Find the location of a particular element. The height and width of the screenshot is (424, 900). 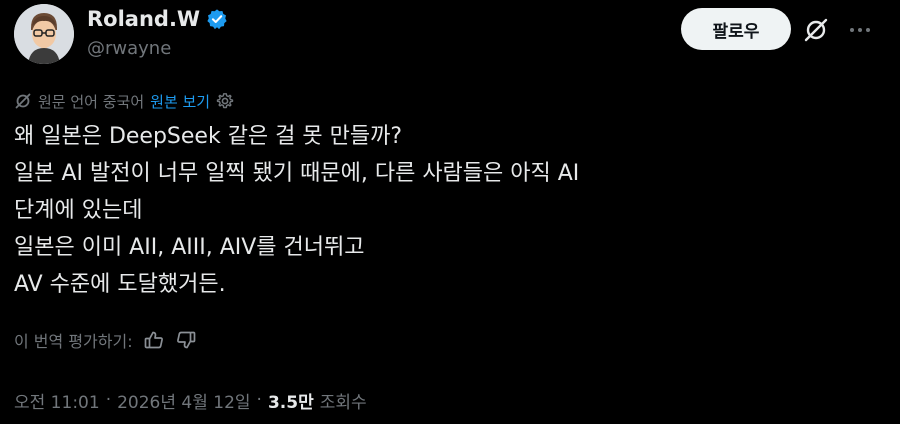

avatar-illustration is located at coordinates (44, 34).